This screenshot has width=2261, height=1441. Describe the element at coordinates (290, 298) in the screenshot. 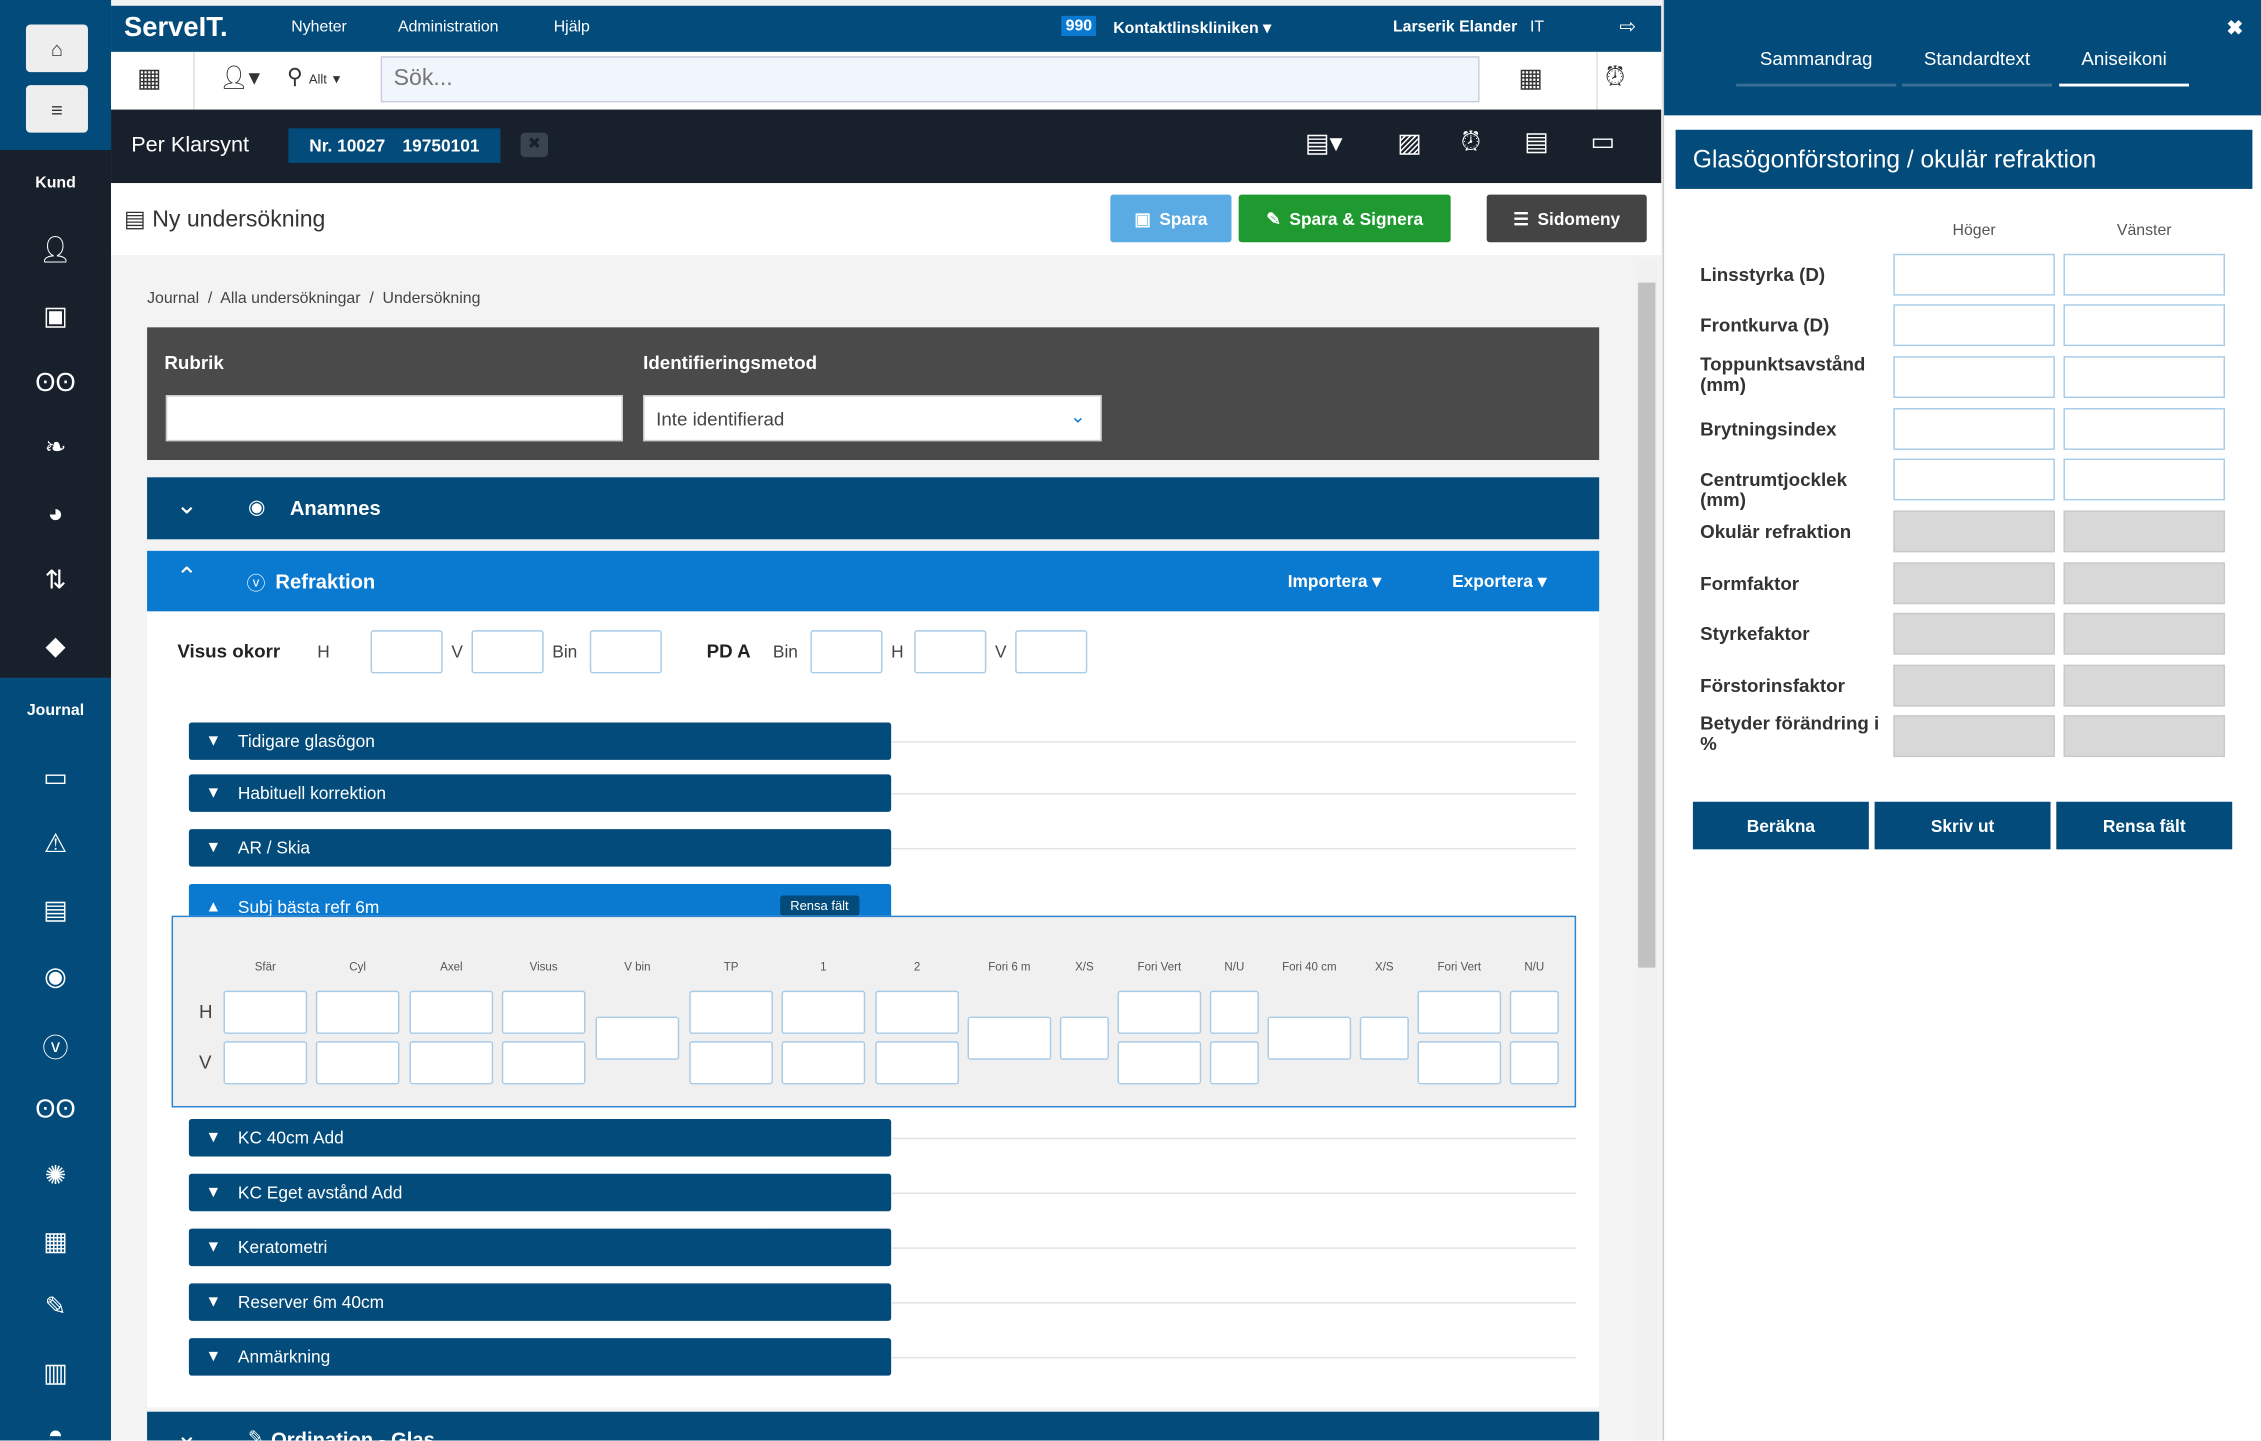

I see `breadcrumb-all-exams: Alla undersökningar` at that location.